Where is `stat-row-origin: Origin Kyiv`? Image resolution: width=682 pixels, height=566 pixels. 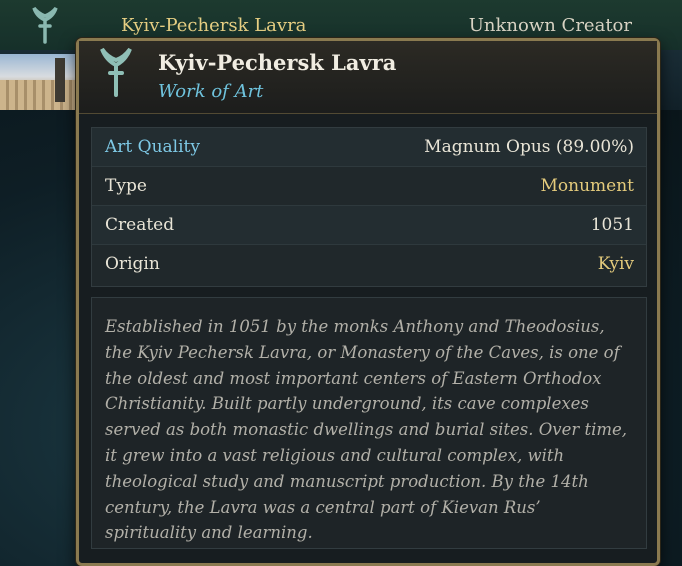
stat-row-origin: Origin Kyiv is located at coordinates (369, 264).